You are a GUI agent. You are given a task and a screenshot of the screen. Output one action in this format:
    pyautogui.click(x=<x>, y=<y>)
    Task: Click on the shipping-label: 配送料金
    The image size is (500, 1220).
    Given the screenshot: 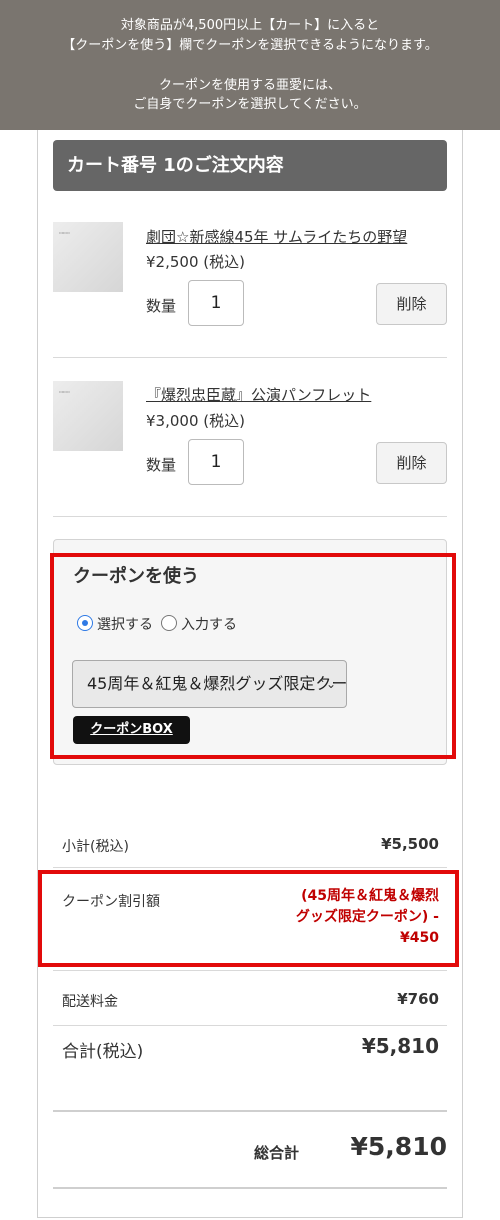 What is the action you would take?
    pyautogui.click(x=90, y=1002)
    